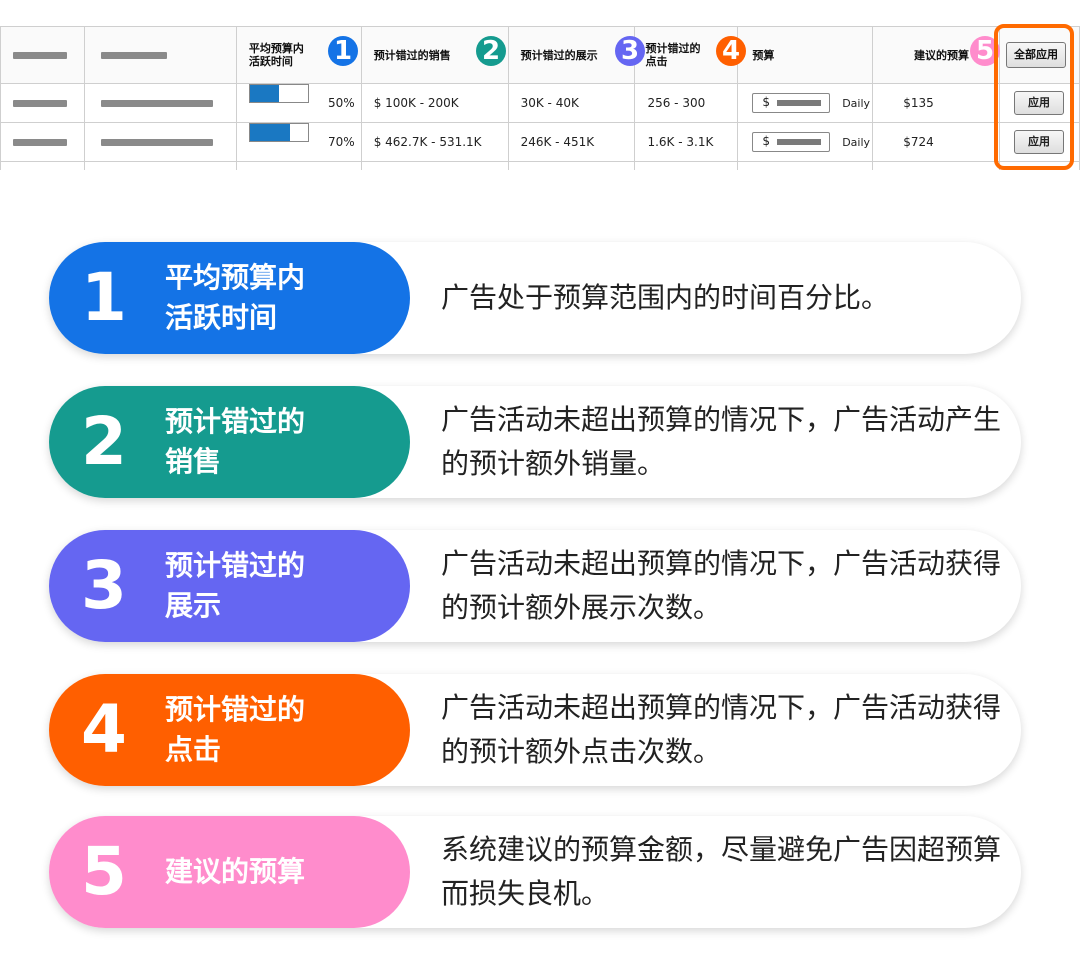  What do you see at coordinates (235, 297) in the screenshot?
I see `legend-title: 平均预算内 活跃时间` at bounding box center [235, 297].